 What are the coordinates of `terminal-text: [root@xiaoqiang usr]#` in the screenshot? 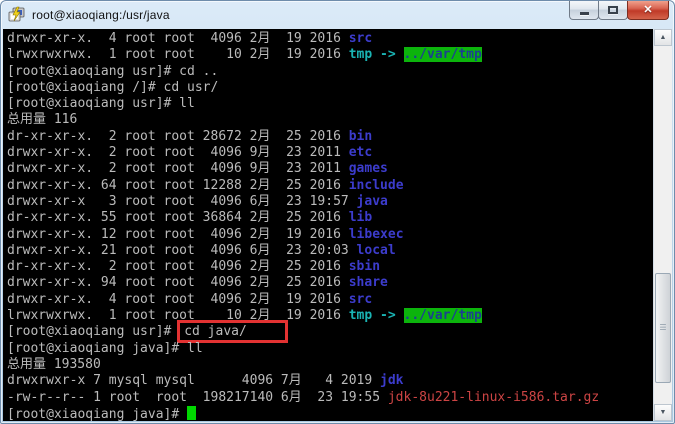 It's located at (93, 332).